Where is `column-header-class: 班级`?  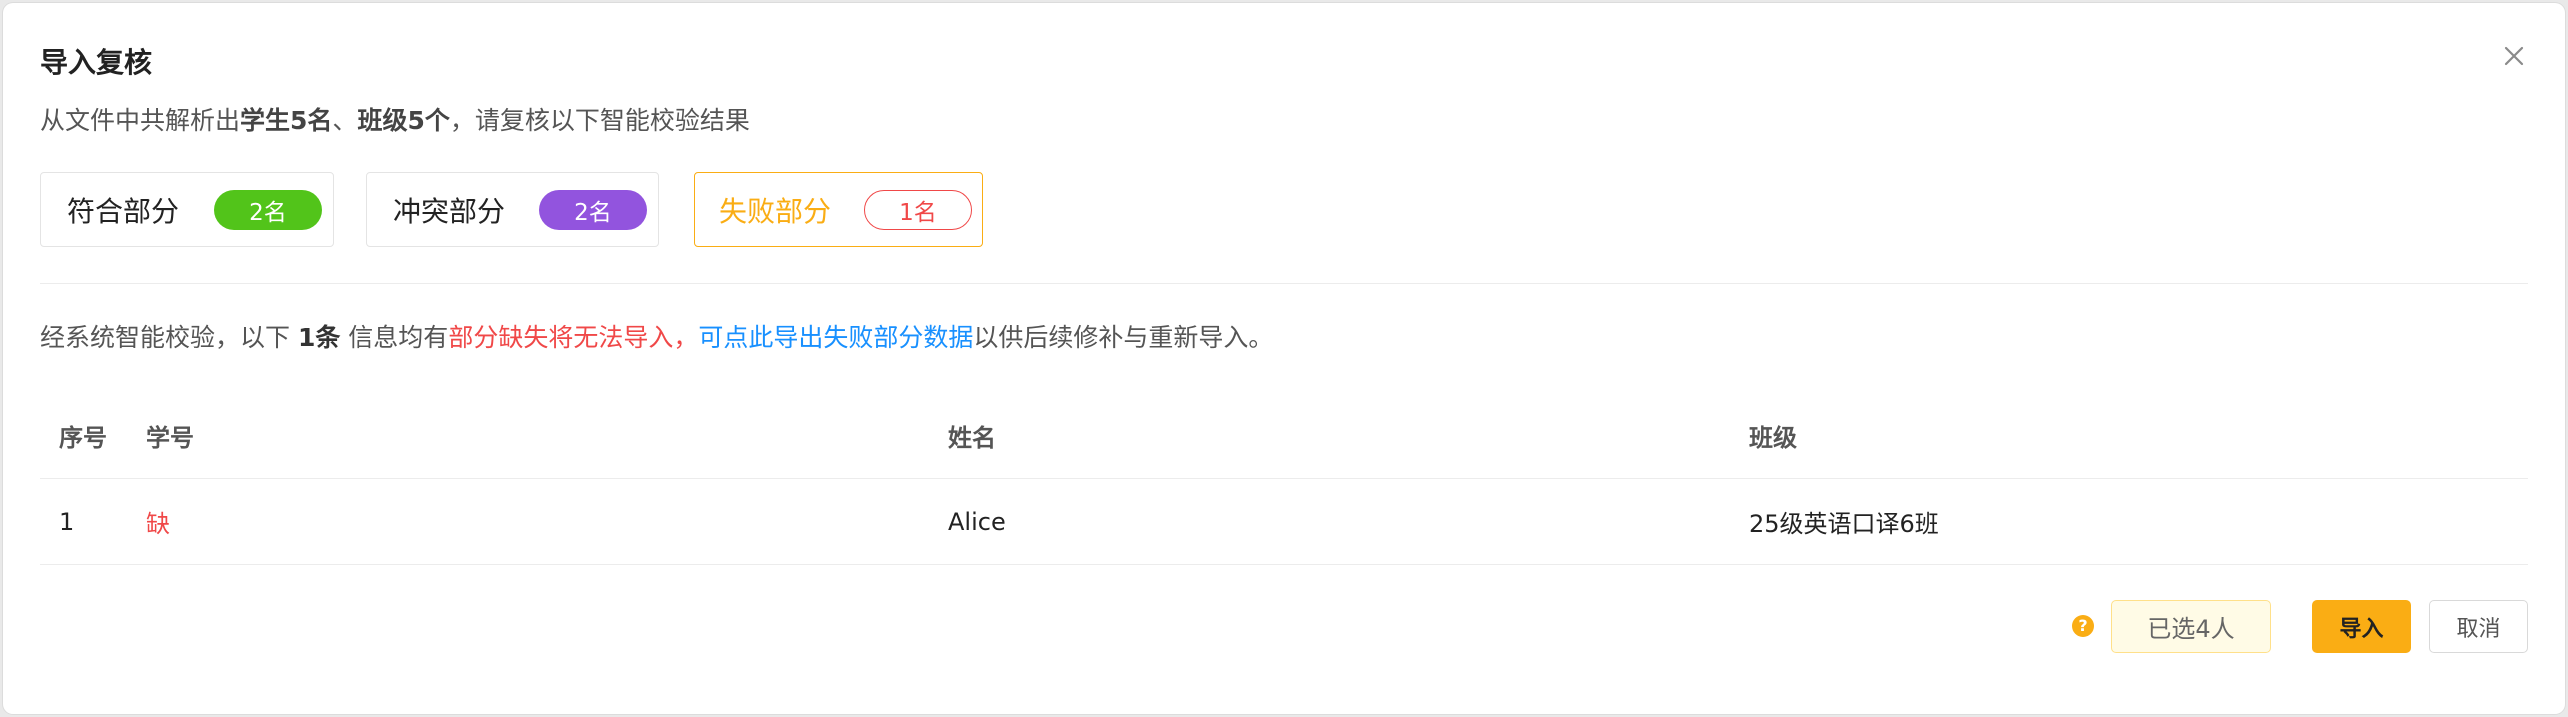
column-header-class: 班级 is located at coordinates (1773, 438).